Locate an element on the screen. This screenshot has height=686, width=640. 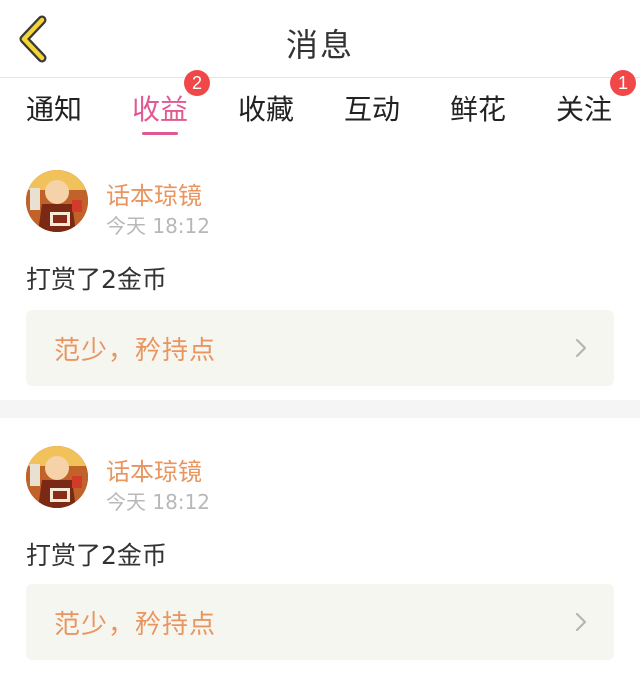
section-divider is located at coordinates (320, 409).